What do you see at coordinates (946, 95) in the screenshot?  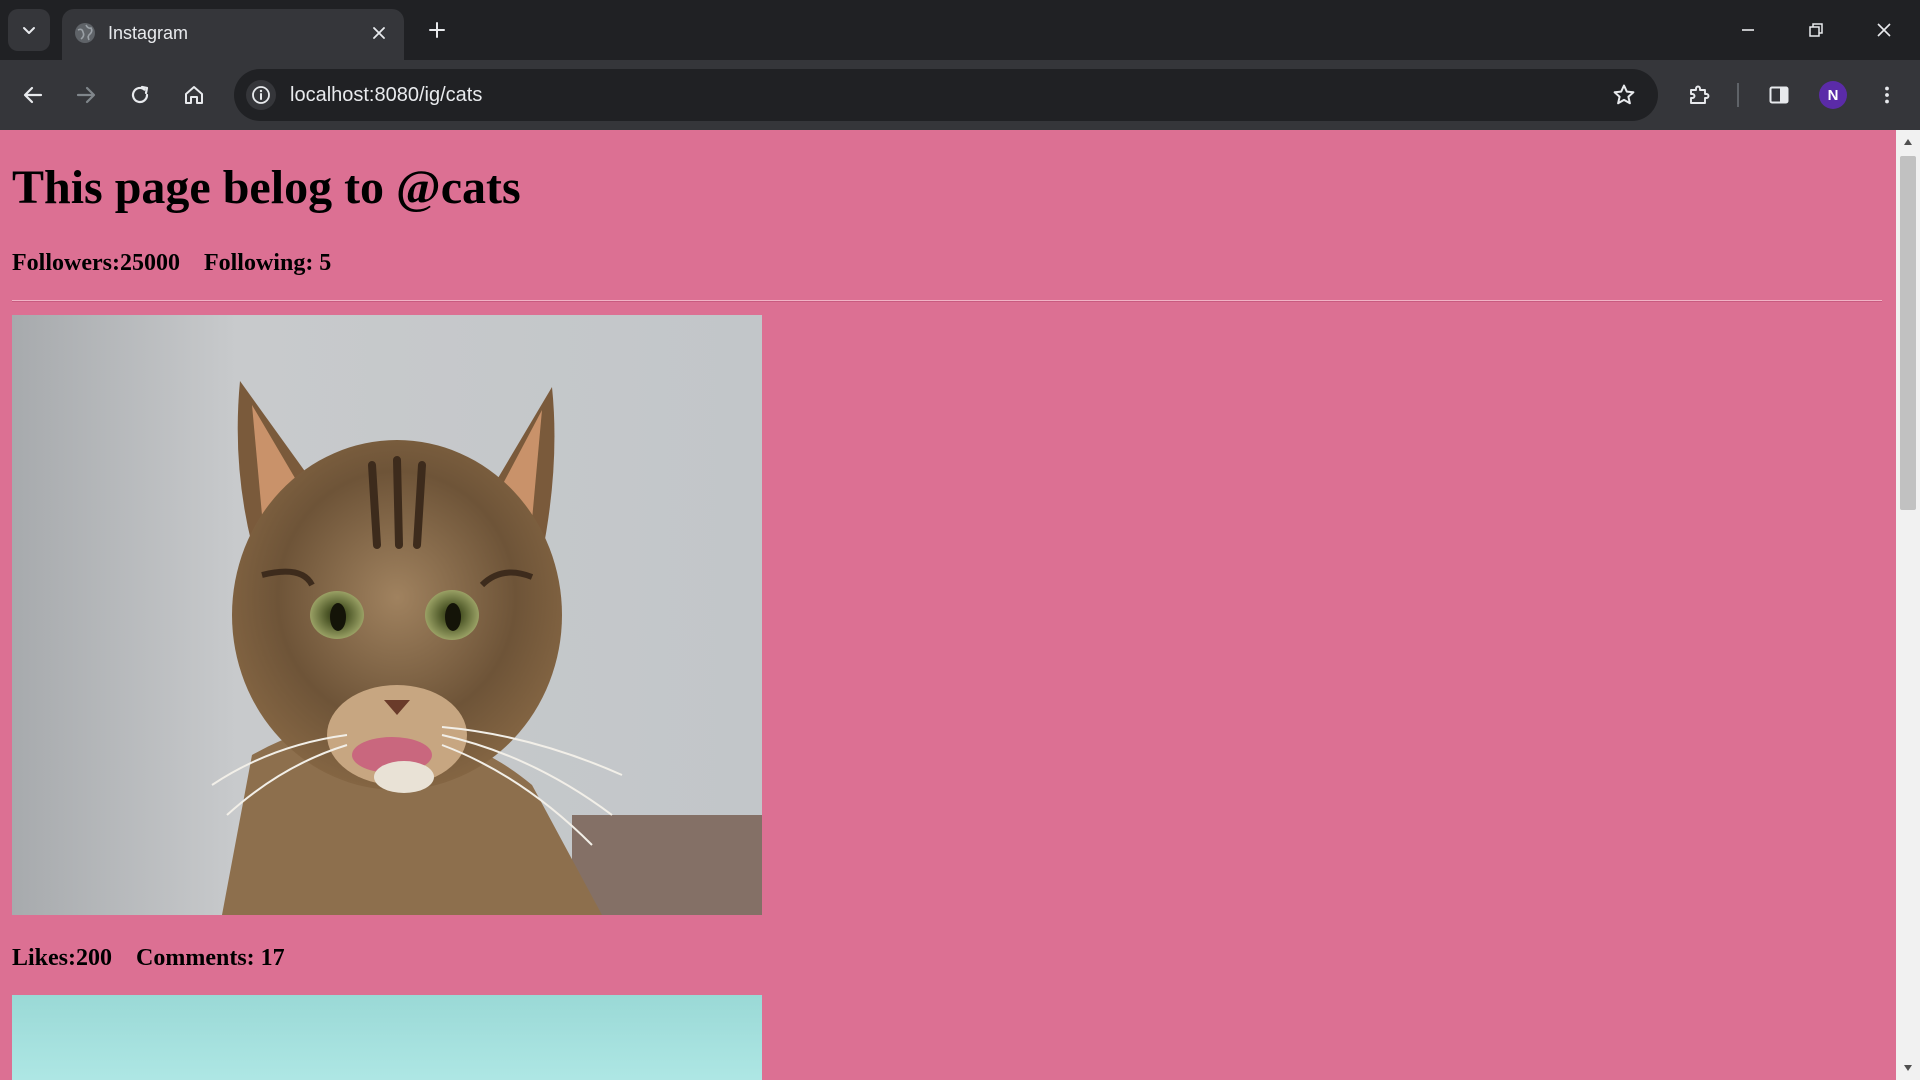 I see `address-bar: localhost:8080/ig/cats` at bounding box center [946, 95].